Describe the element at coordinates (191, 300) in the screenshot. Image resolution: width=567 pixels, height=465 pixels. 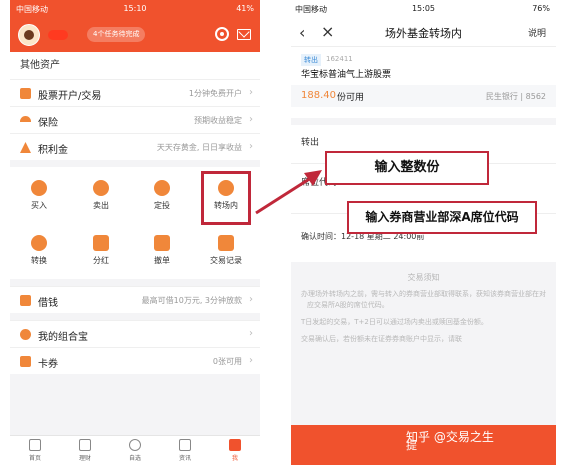
I see `row-hint: 最高可借10万元, 3分钟放款` at that location.